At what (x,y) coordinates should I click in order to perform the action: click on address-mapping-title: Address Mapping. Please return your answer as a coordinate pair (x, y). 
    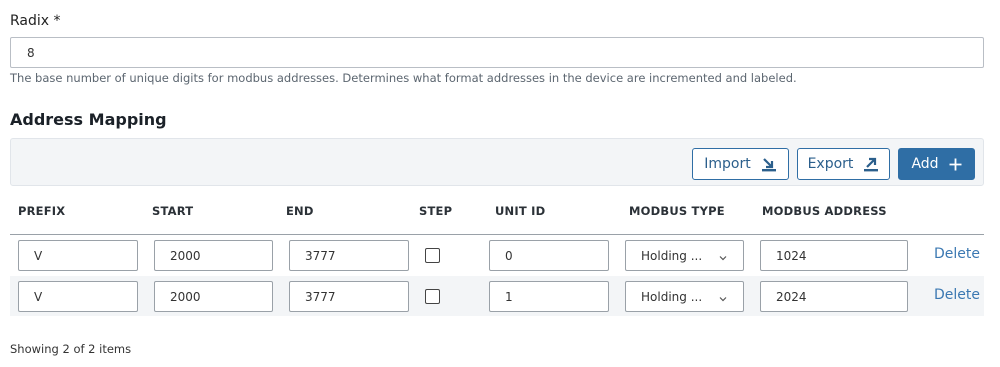
    Looking at the image, I should click on (88, 119).